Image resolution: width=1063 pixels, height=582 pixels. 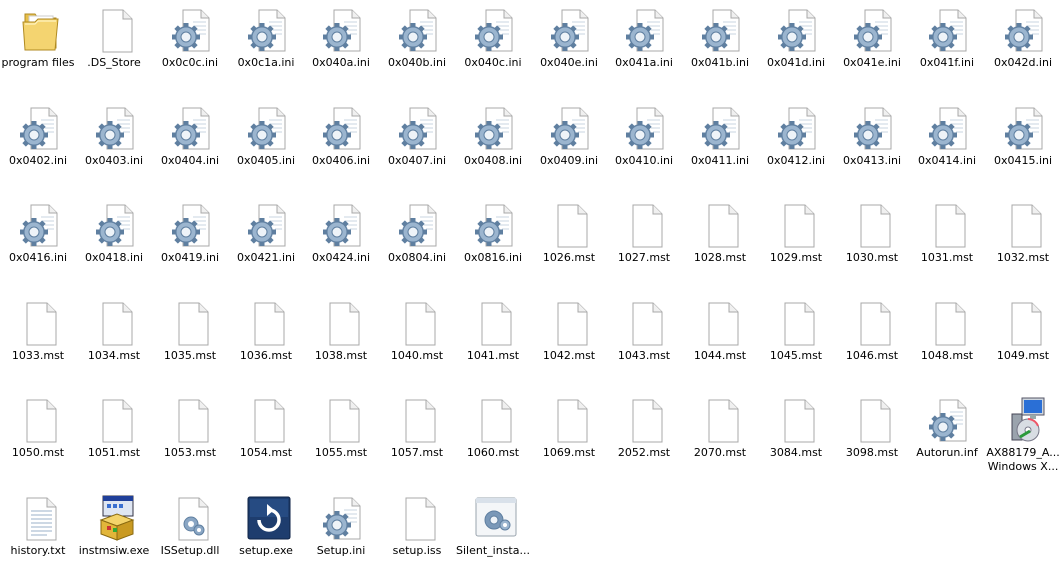 What do you see at coordinates (644, 243) in the screenshot?
I see `file-item: 1027.mst` at bounding box center [644, 243].